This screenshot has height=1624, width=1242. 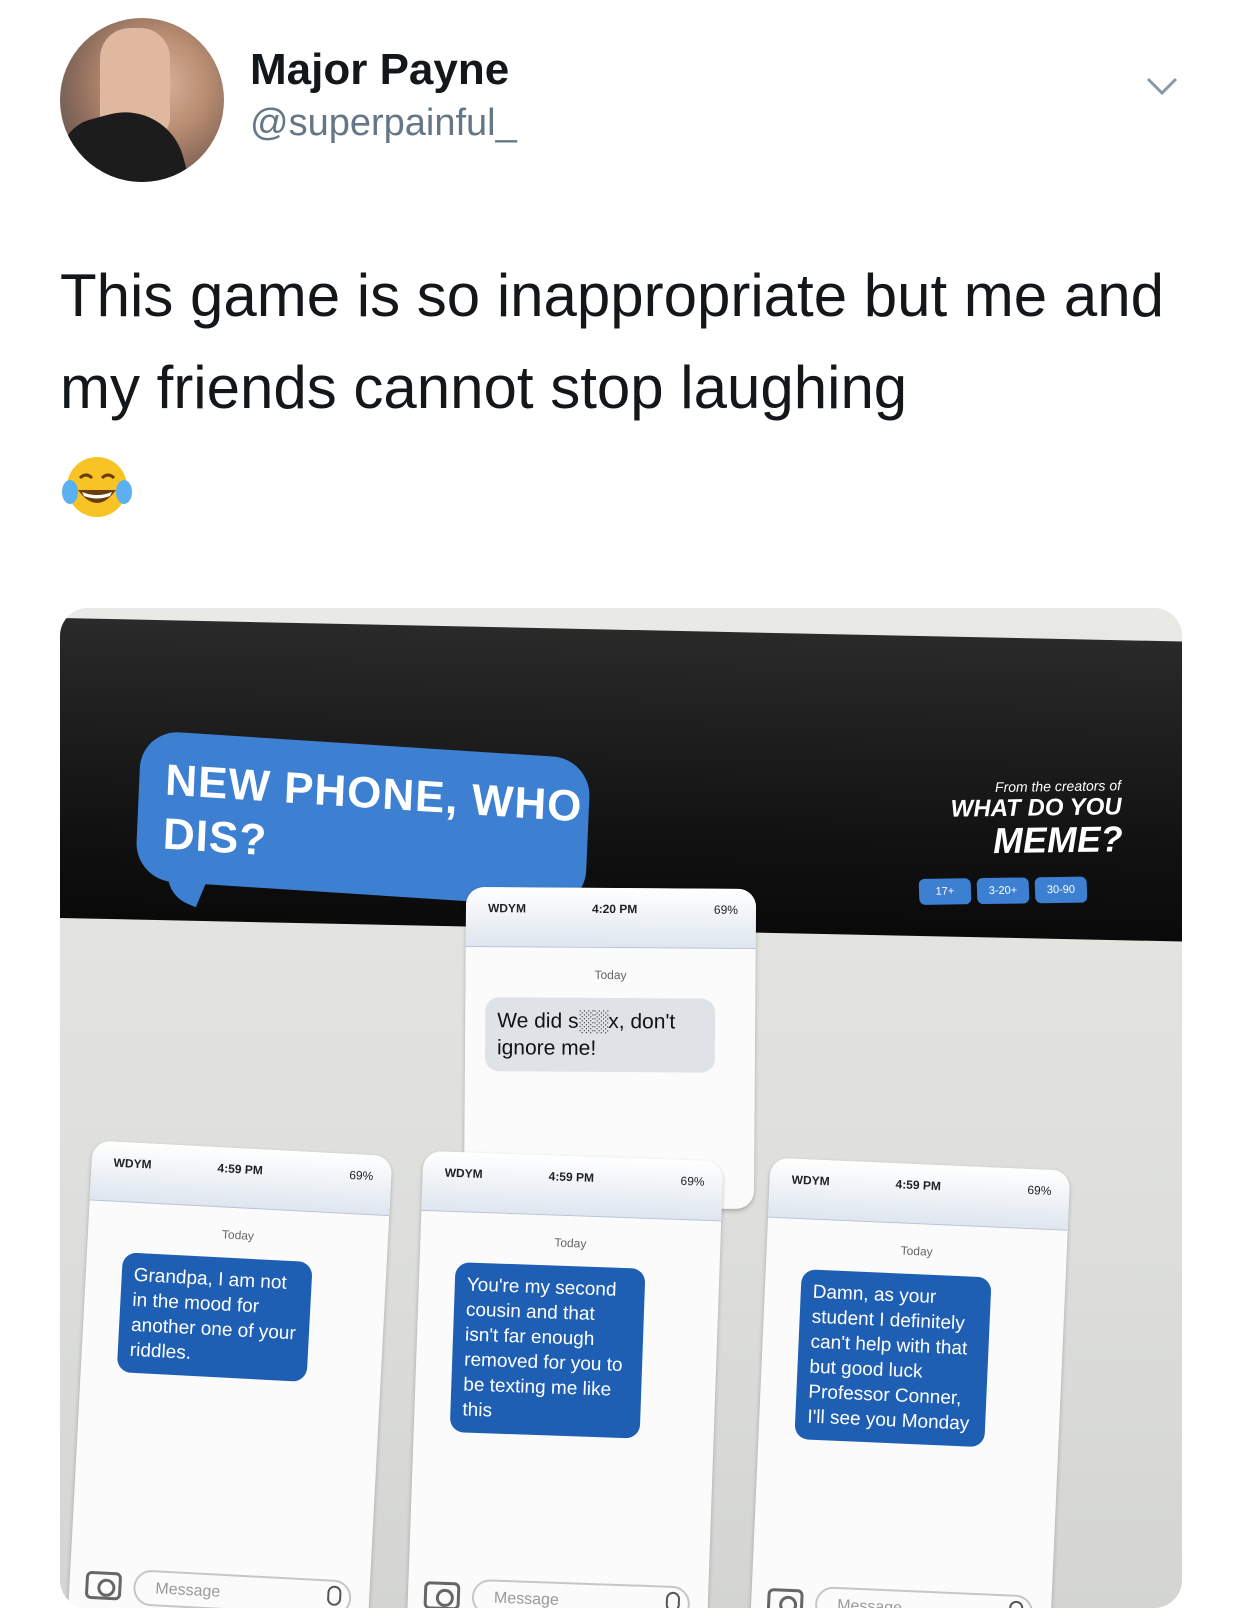 What do you see at coordinates (600, 1035) in the screenshot?
I see `message-bubble: We did s░░x, don't ignore me!` at bounding box center [600, 1035].